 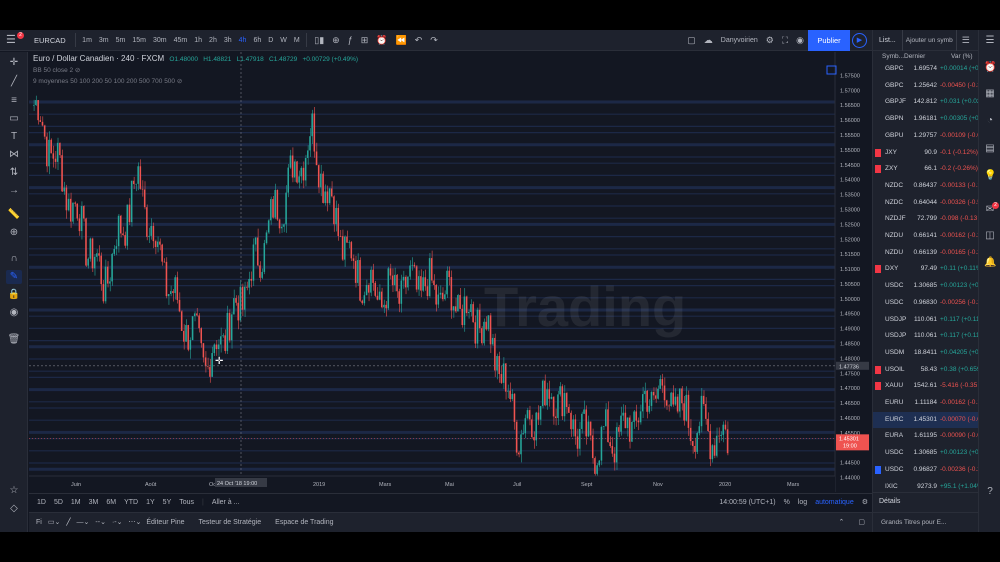 I want to click on redo-icon: ↷, so click(x=434, y=40).